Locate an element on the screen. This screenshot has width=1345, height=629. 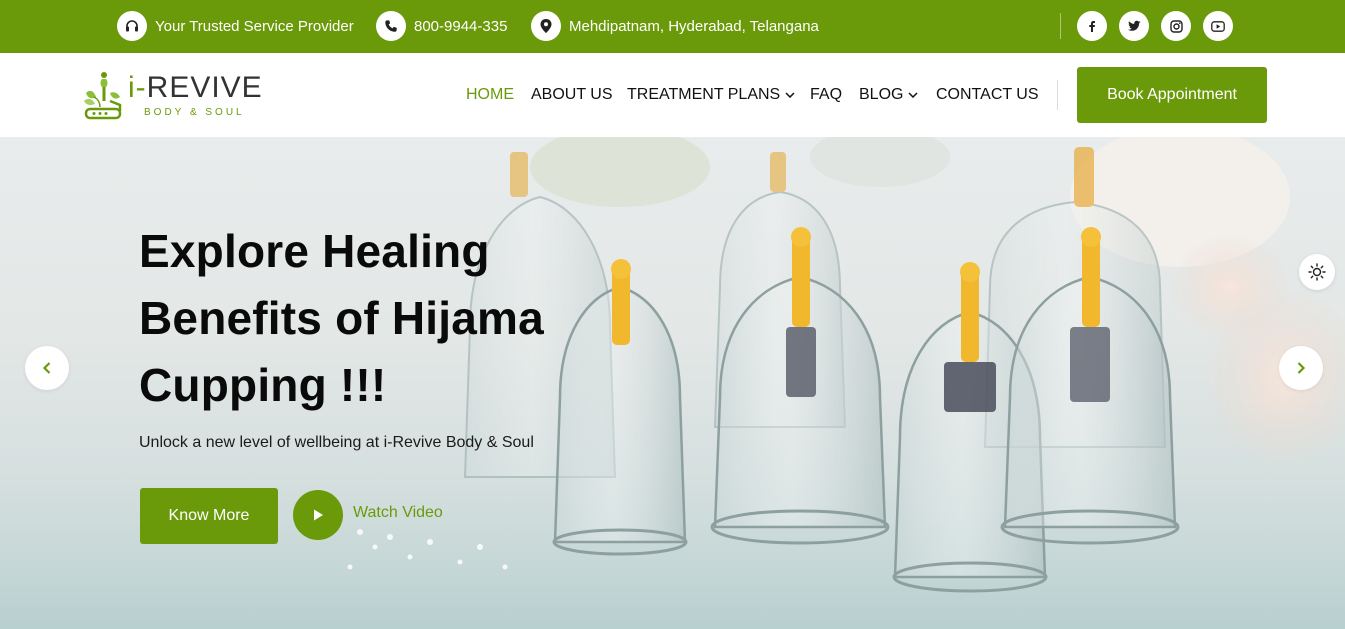
chevron-left-icon is located at coordinates (46, 368).